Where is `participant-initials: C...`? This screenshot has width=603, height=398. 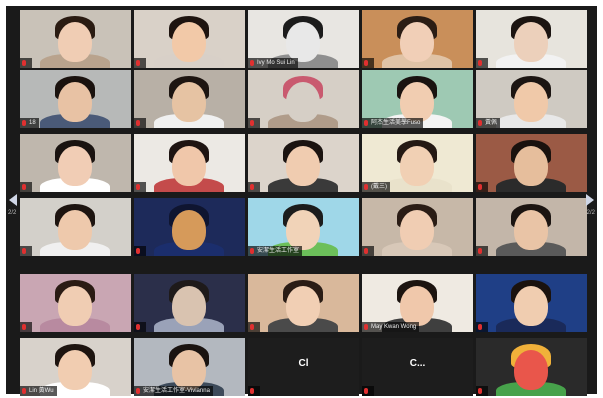 participant-initials: C... is located at coordinates (417, 363).